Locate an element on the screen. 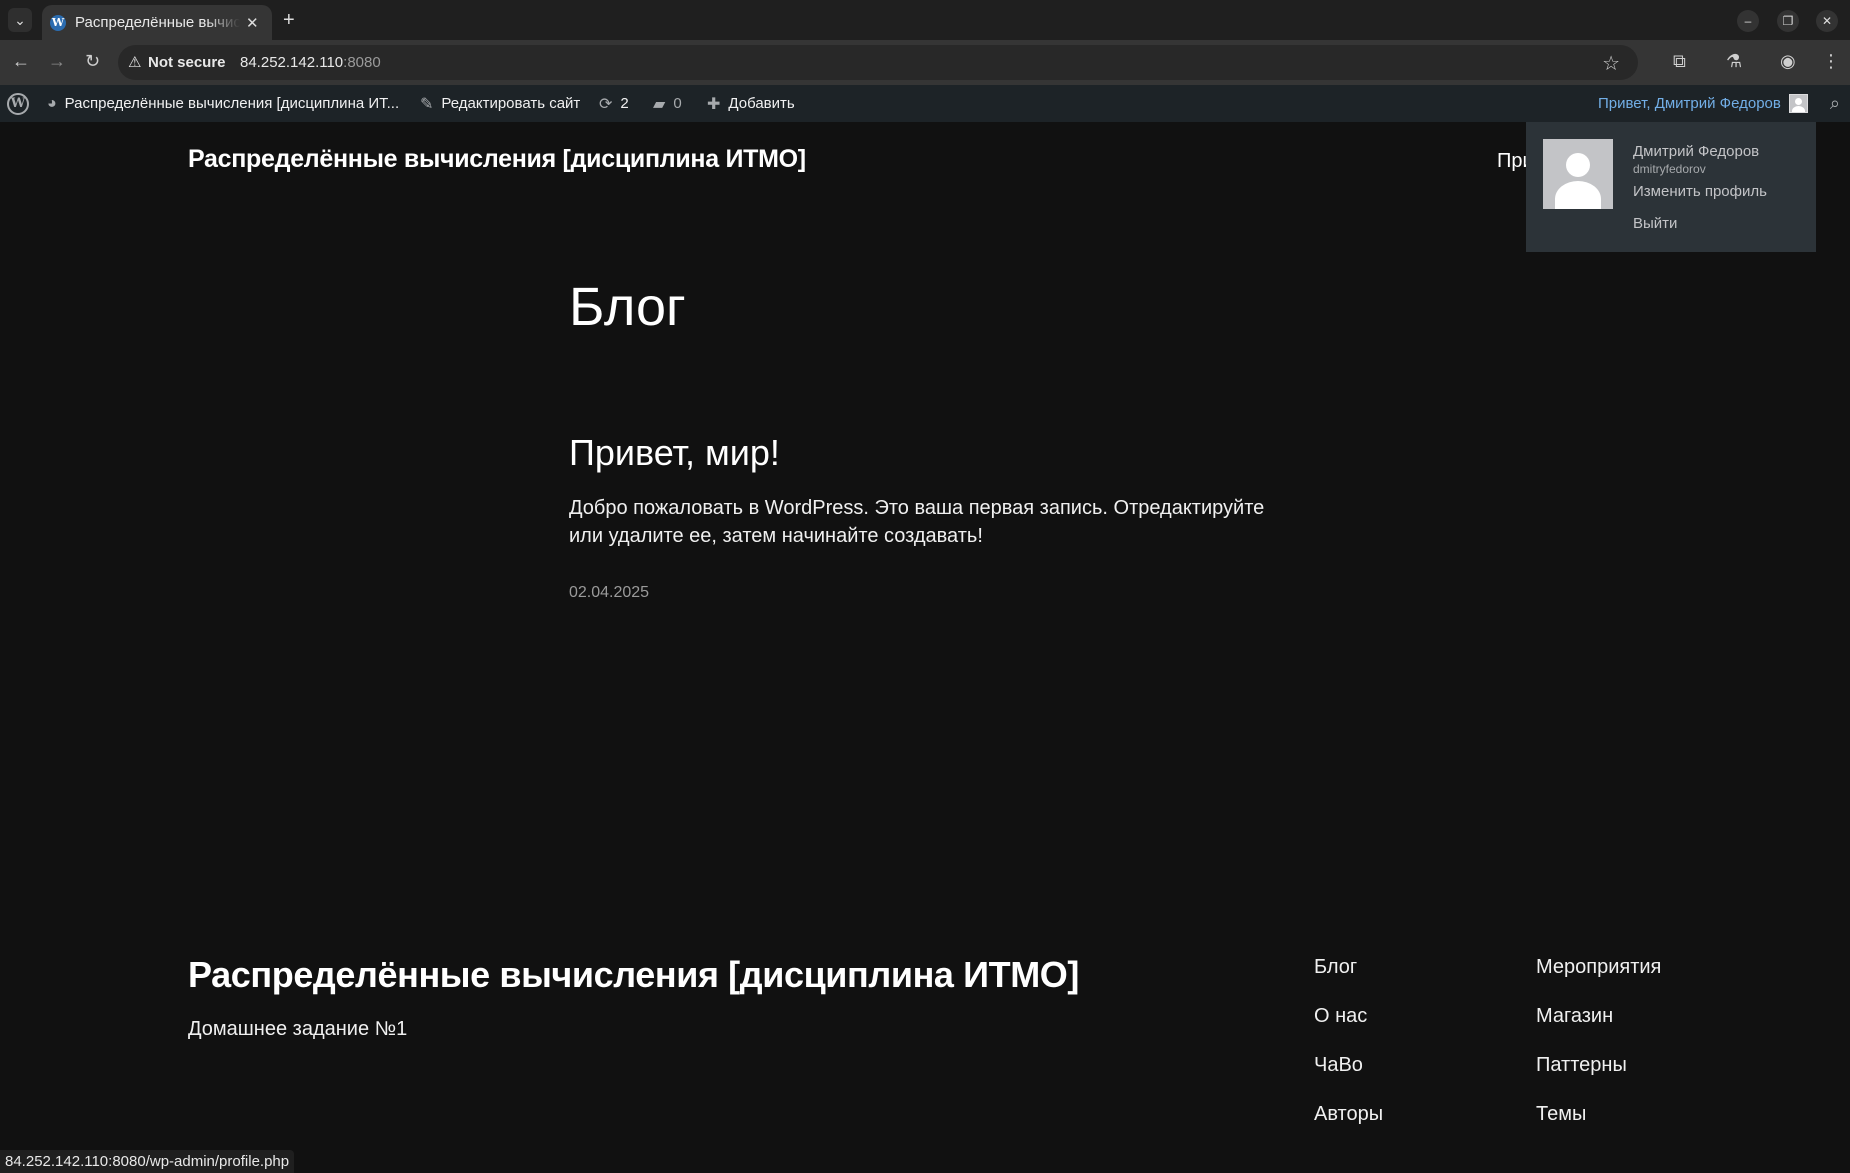  footer-link-themes: Темы is located at coordinates (1561, 1114).